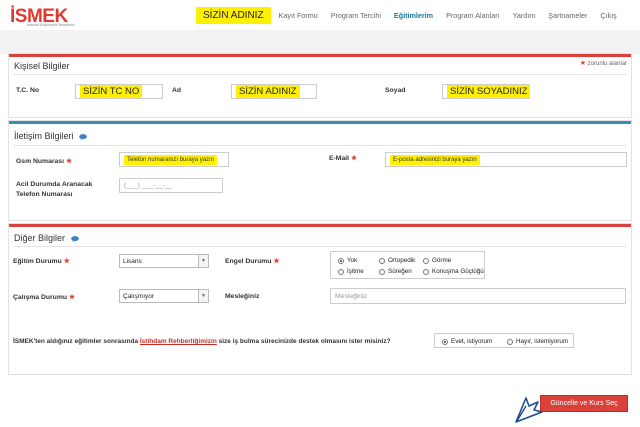 The height and width of the screenshot is (427, 640). Describe the element at coordinates (54, 184) in the screenshot. I see `emergency-label-line1: Acil Durumda Aranacak` at that location.